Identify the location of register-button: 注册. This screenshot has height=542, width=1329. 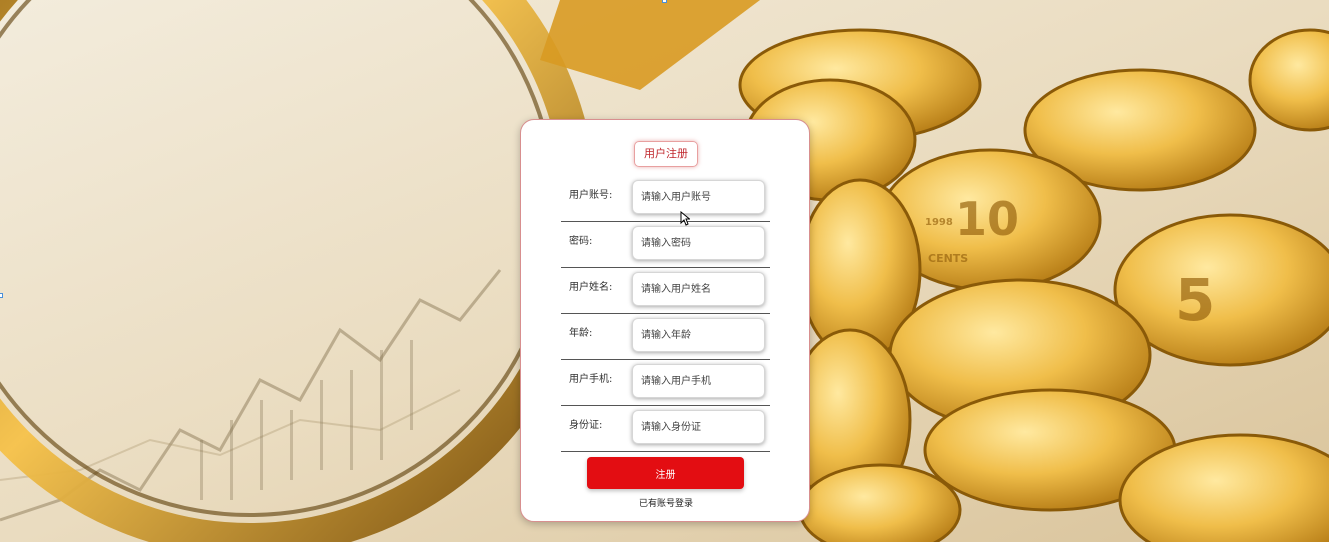
(665, 473).